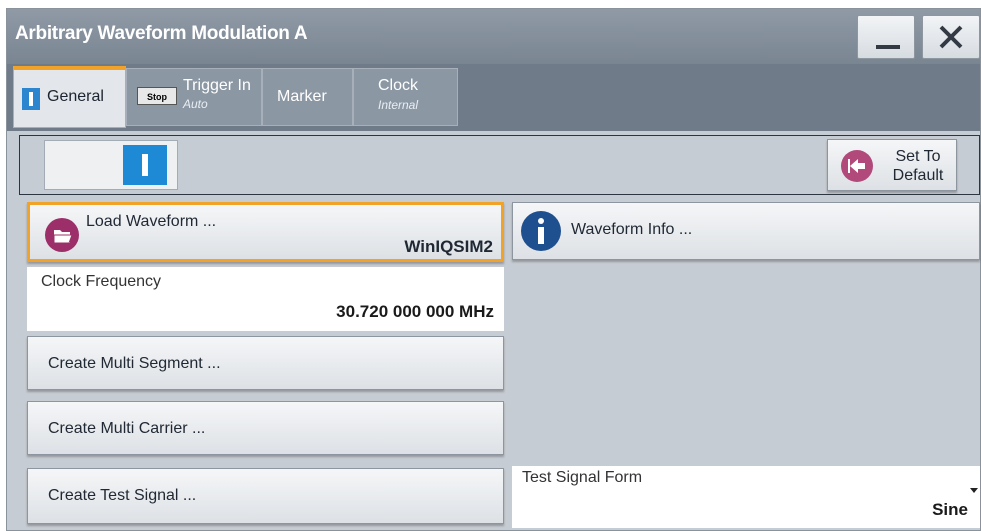 The height and width of the screenshot is (531, 981). I want to click on set-to-default-line1: Set To, so click(918, 156).